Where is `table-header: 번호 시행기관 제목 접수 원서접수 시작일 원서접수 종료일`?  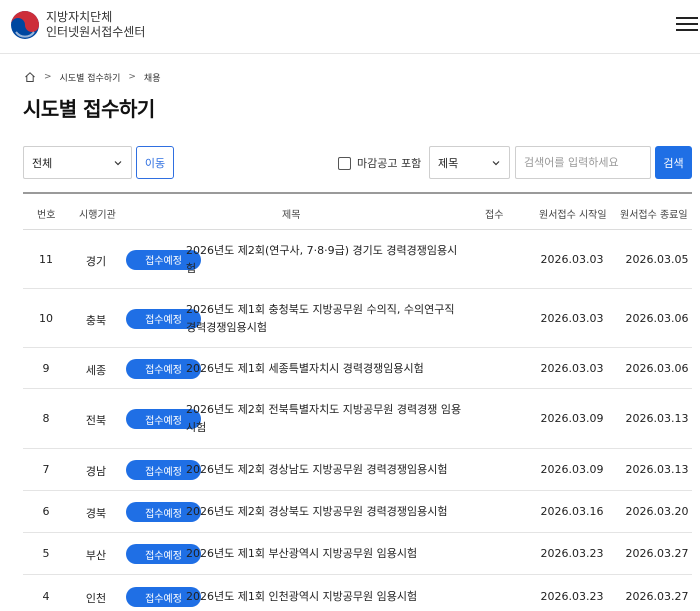 table-header: 번호 시행기관 제목 접수 원서접수 시작일 원서접수 종료일 is located at coordinates (357, 212).